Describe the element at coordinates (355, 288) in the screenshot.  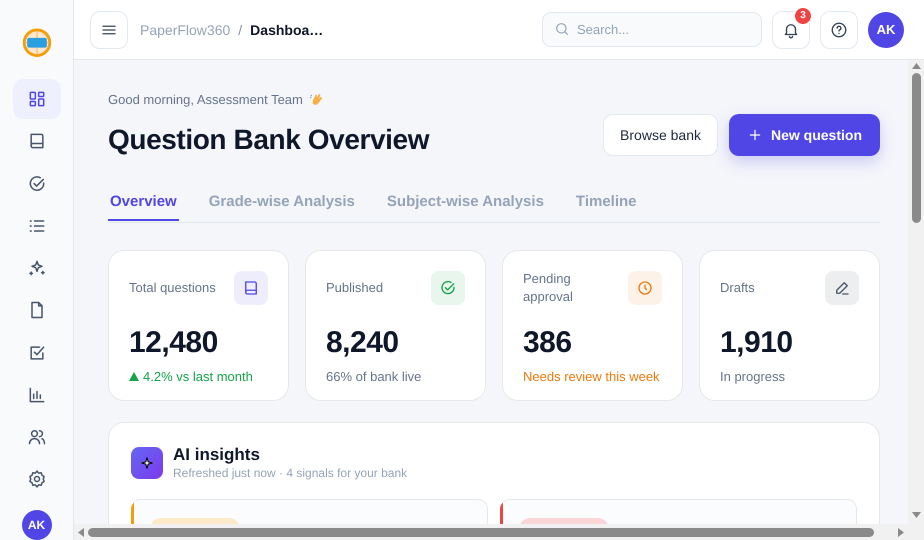
I see `stat-label: Published` at that location.